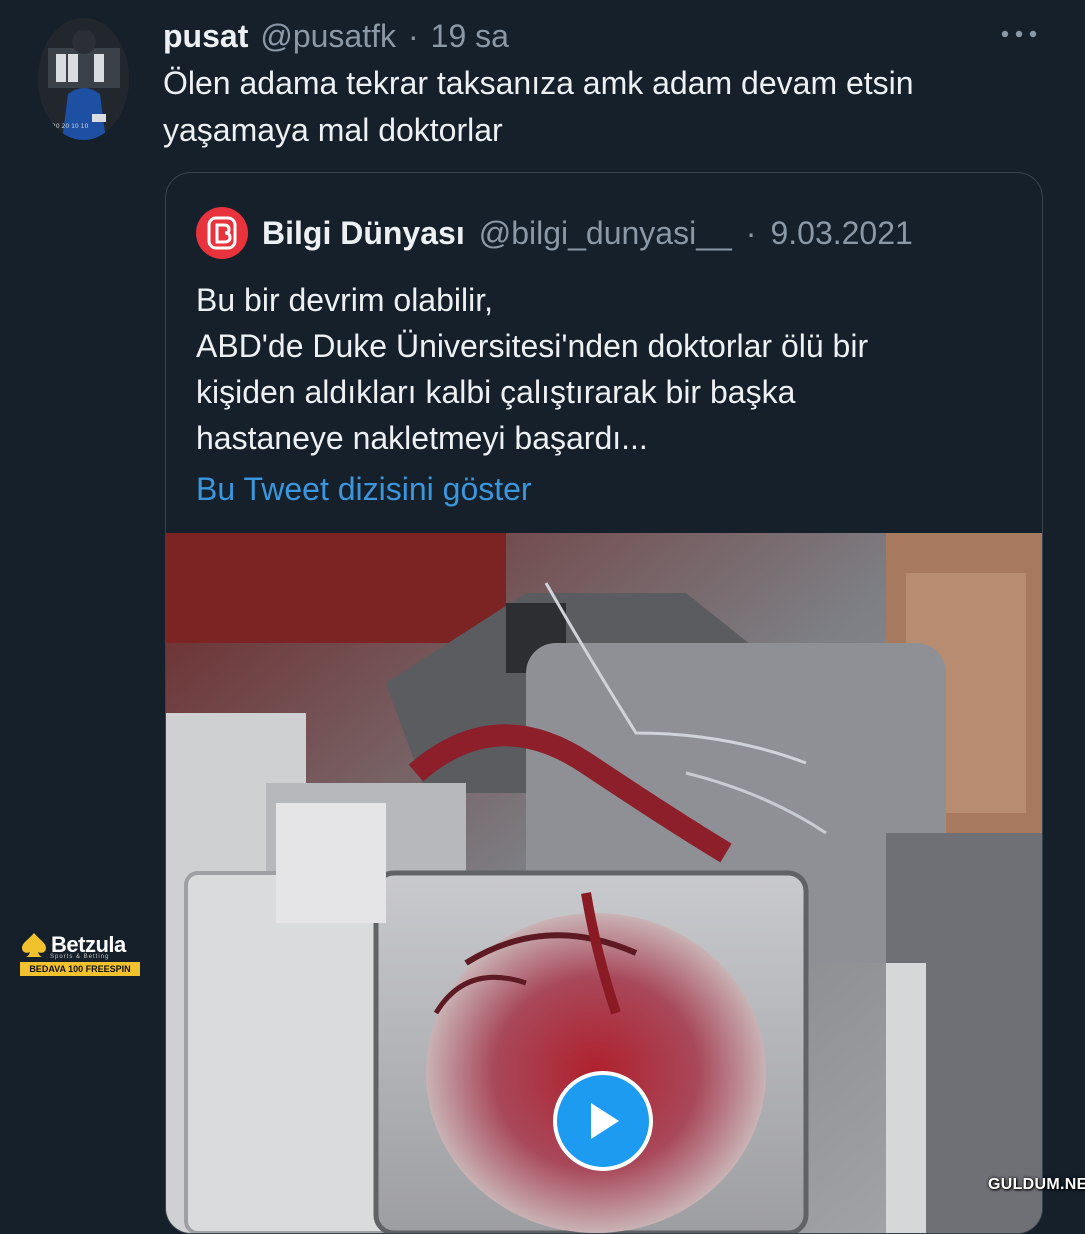 The image size is (1085, 1234). I want to click on site-watermark: GULDUM.NET, so click(1036, 1184).